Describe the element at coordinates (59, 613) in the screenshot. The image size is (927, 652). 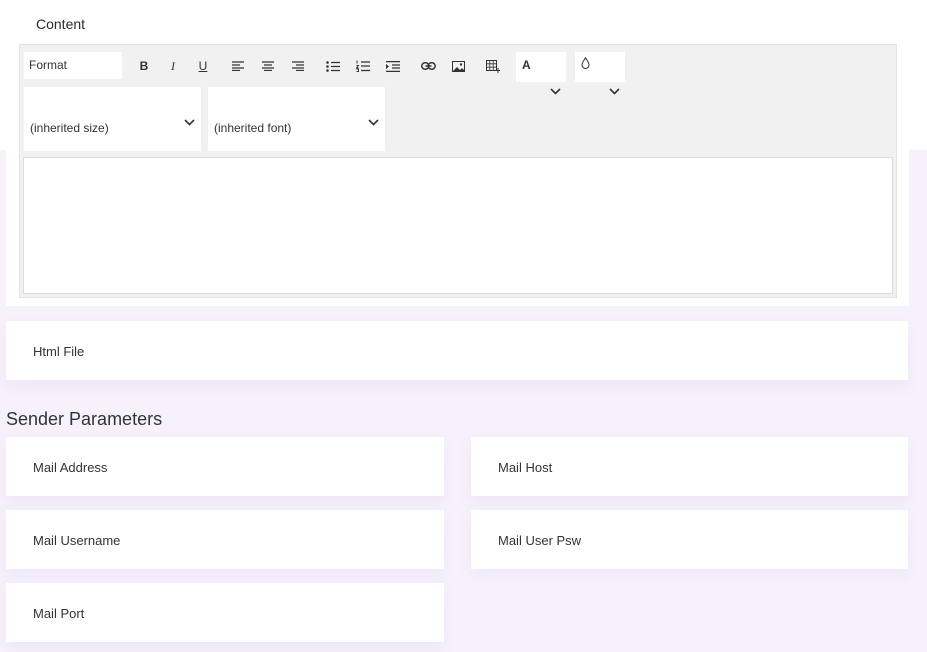
I see `mail-port-label: Mail Port` at that location.